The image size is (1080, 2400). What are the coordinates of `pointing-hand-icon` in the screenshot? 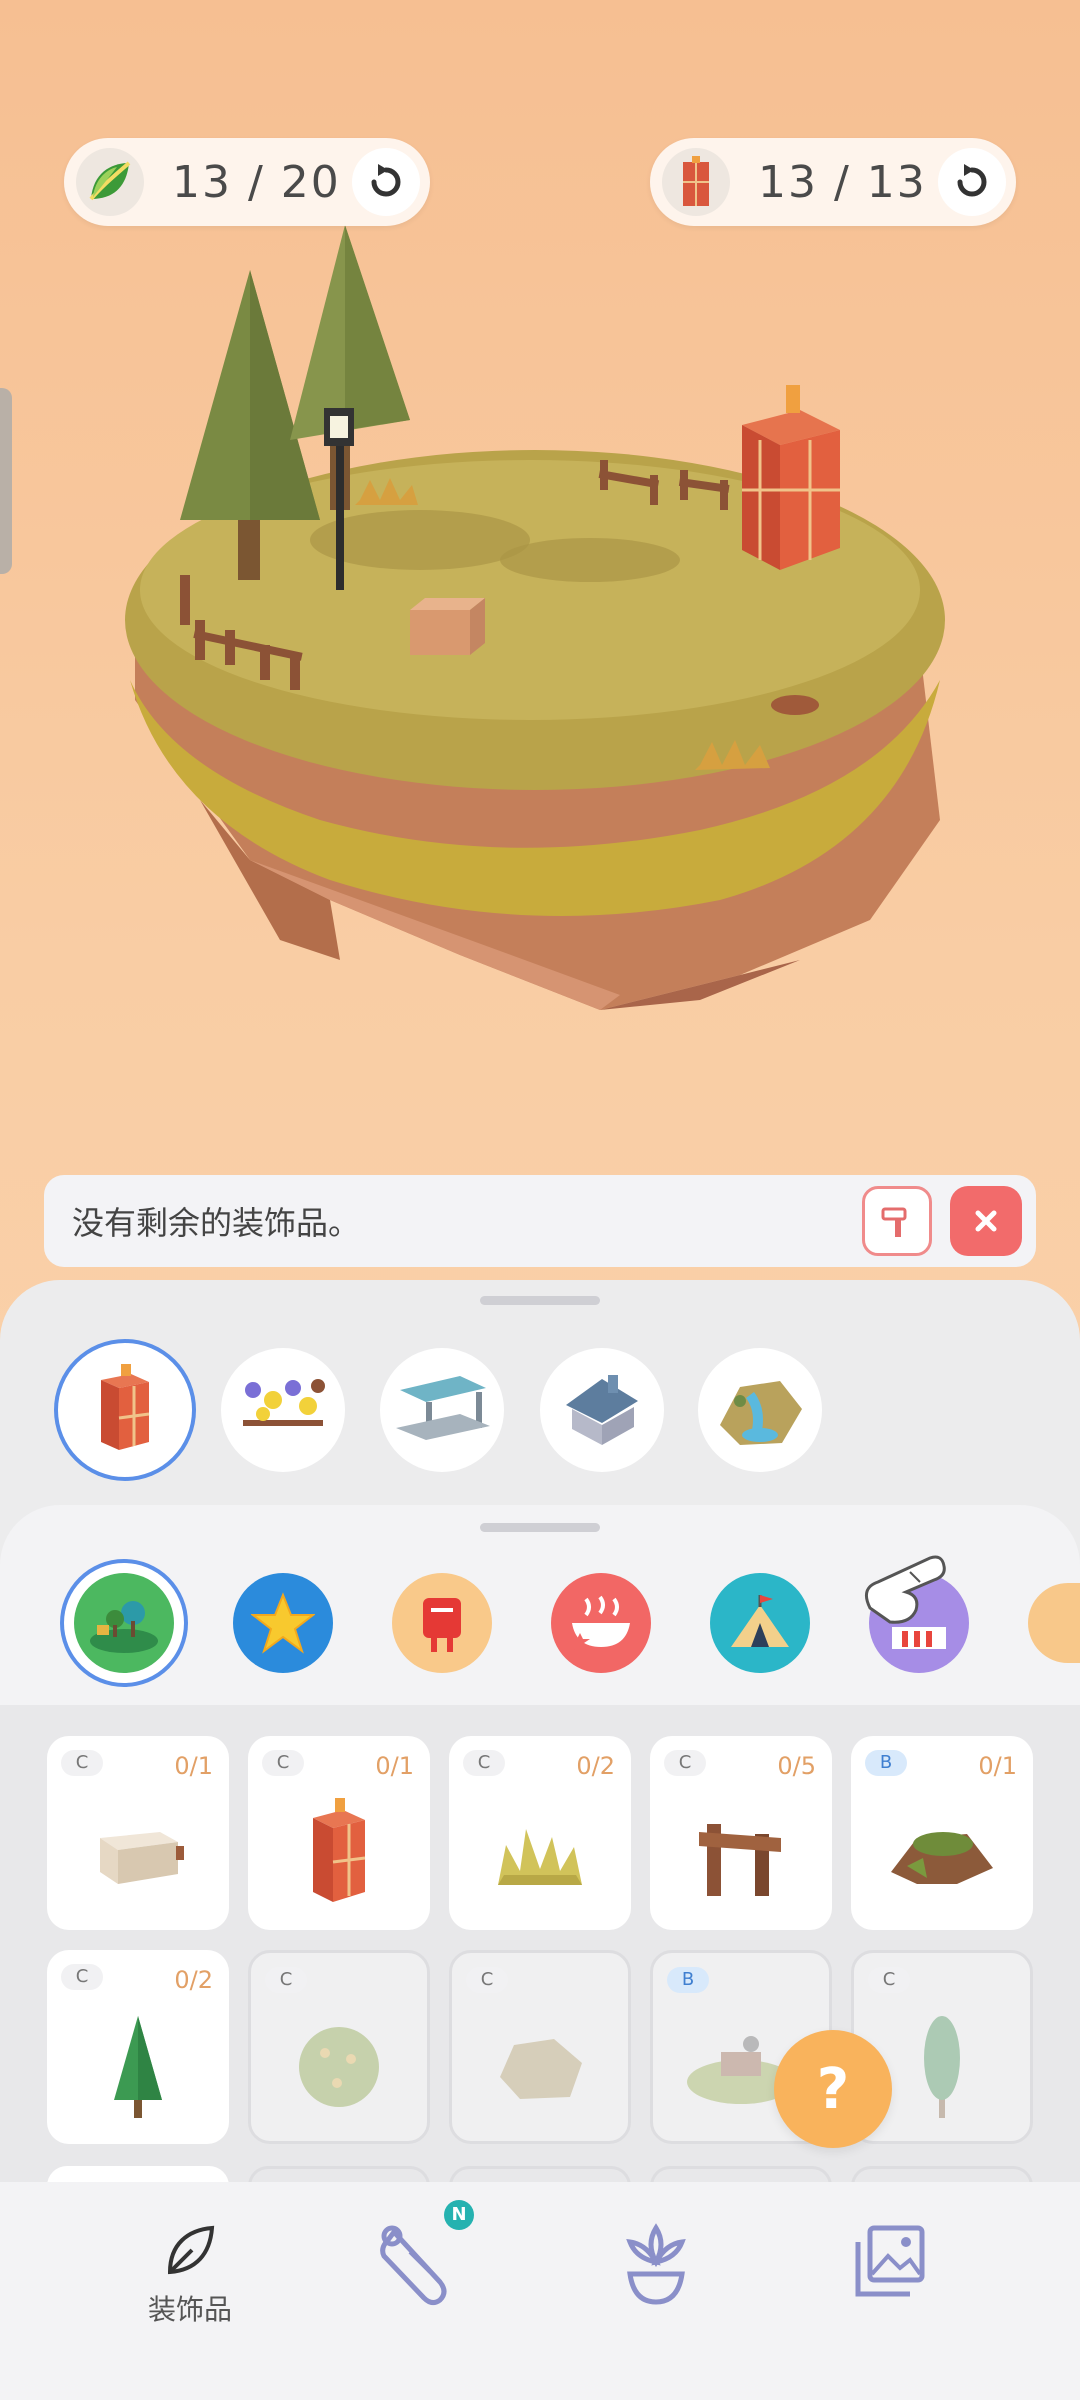 It's located at (905, 1589).